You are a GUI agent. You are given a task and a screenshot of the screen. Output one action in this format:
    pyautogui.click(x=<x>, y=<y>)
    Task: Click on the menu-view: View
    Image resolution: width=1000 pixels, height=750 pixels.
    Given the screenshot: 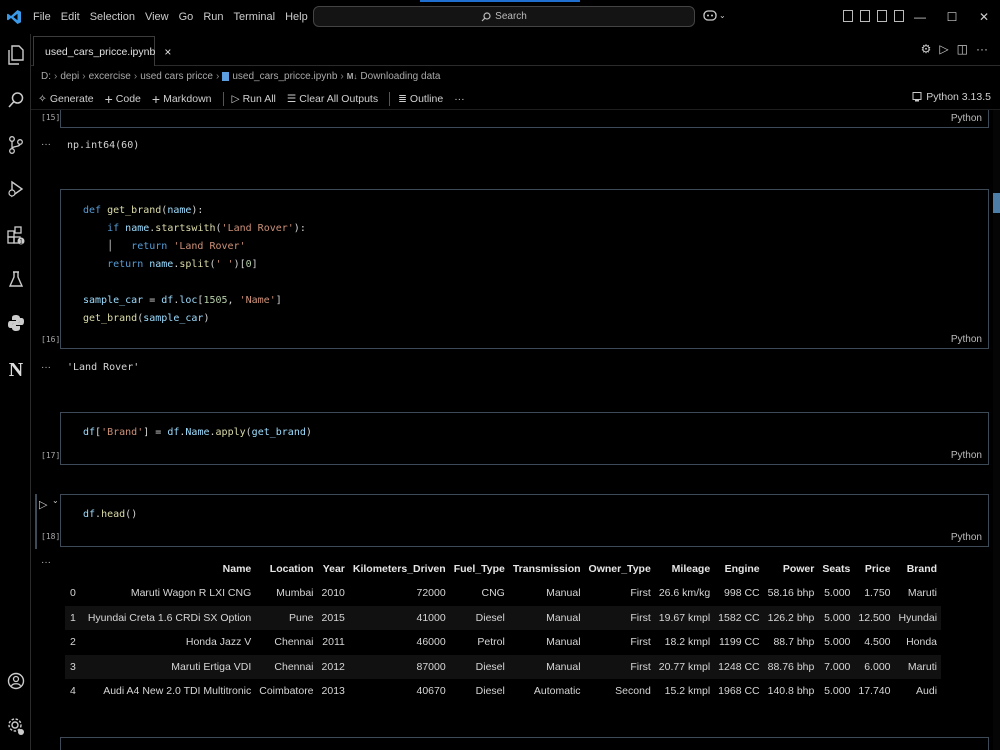 What is the action you would take?
    pyautogui.click(x=157, y=17)
    